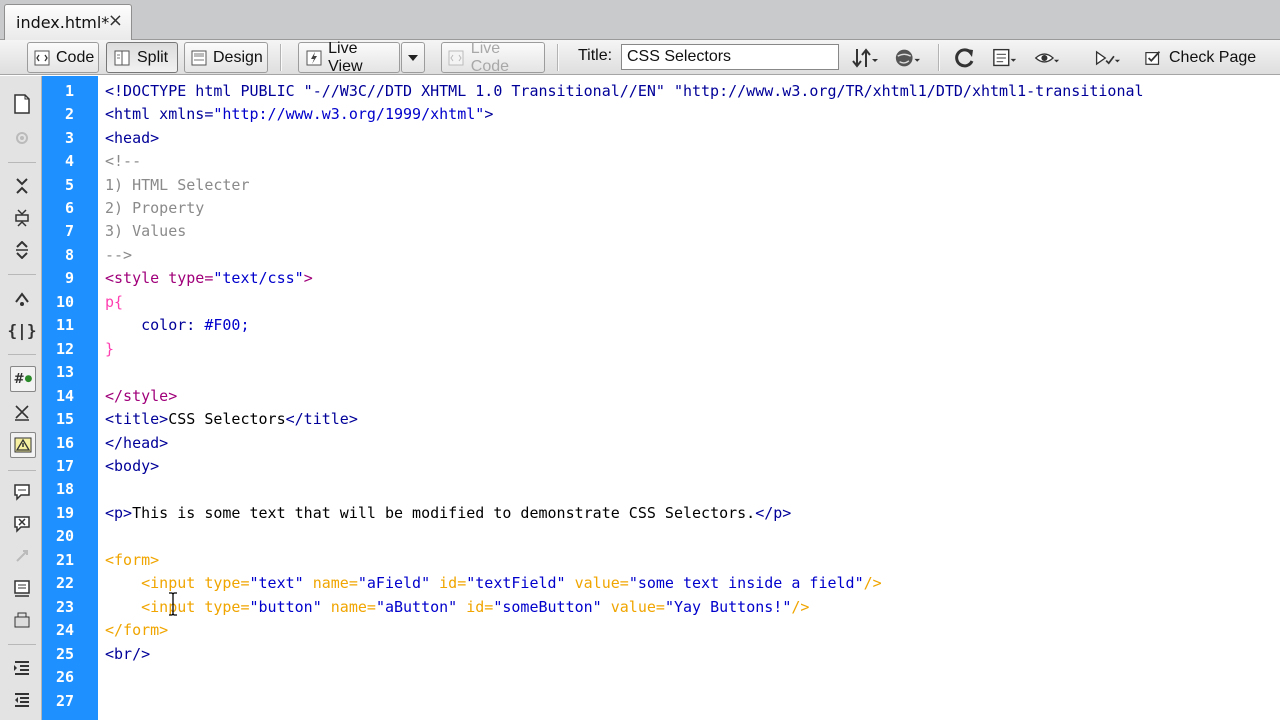 This screenshot has height=720, width=1280. What do you see at coordinates (456, 58) in the screenshot?
I see `live-code-icon` at bounding box center [456, 58].